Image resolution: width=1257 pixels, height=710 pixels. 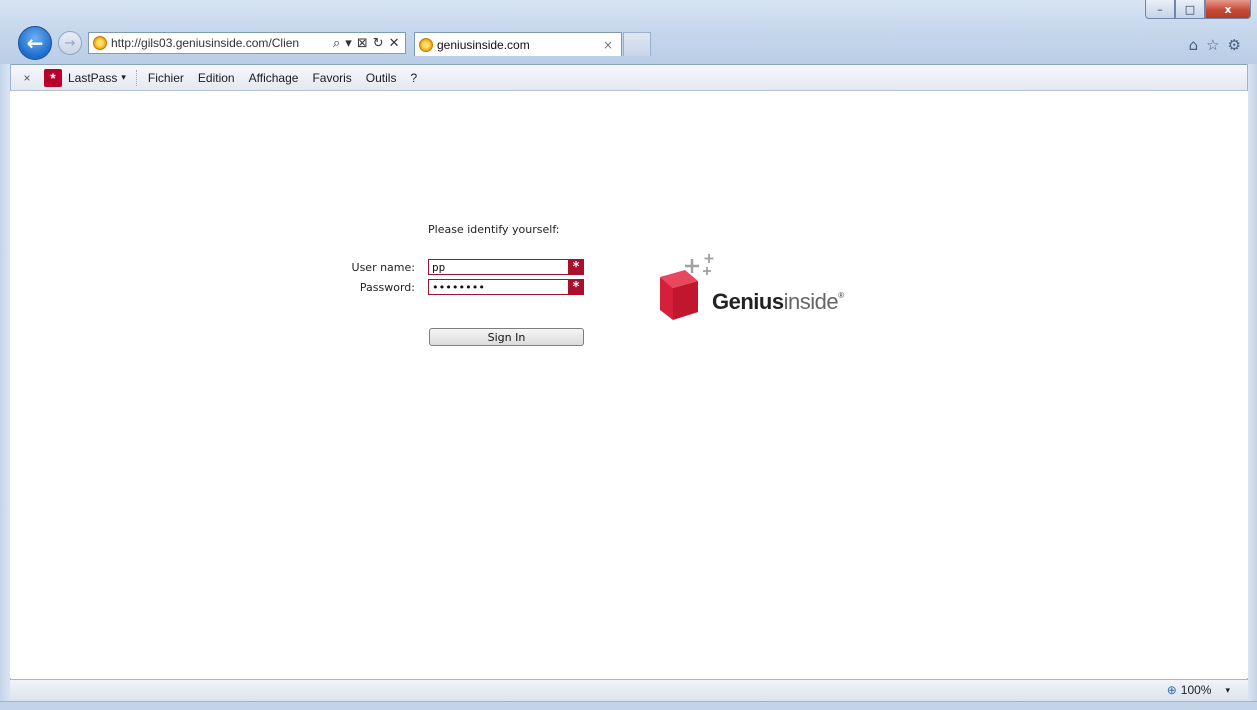 What do you see at coordinates (274, 78) in the screenshot?
I see `menu-affichage: Affichage` at bounding box center [274, 78].